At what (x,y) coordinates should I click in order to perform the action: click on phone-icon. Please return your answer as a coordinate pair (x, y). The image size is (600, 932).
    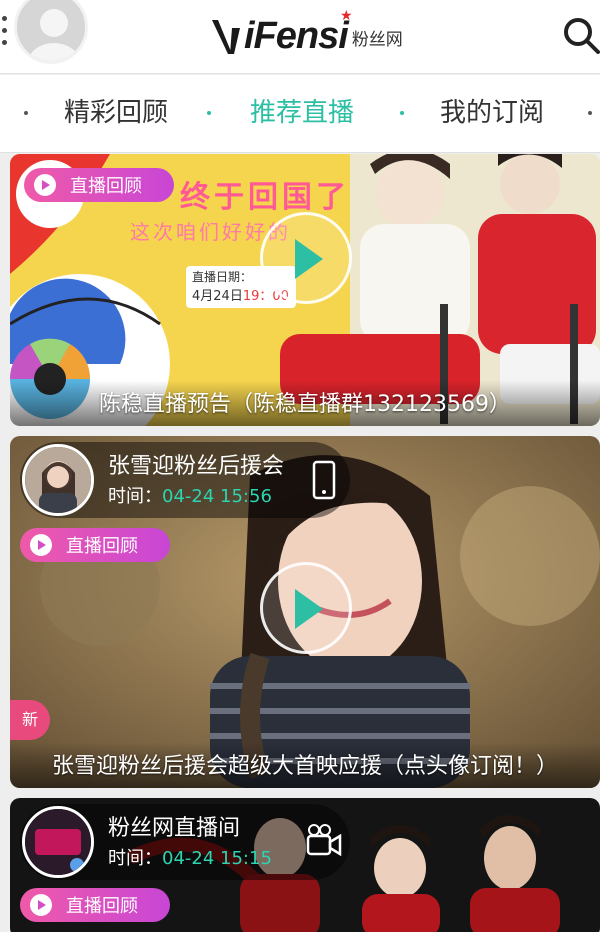
    Looking at the image, I should click on (324, 480).